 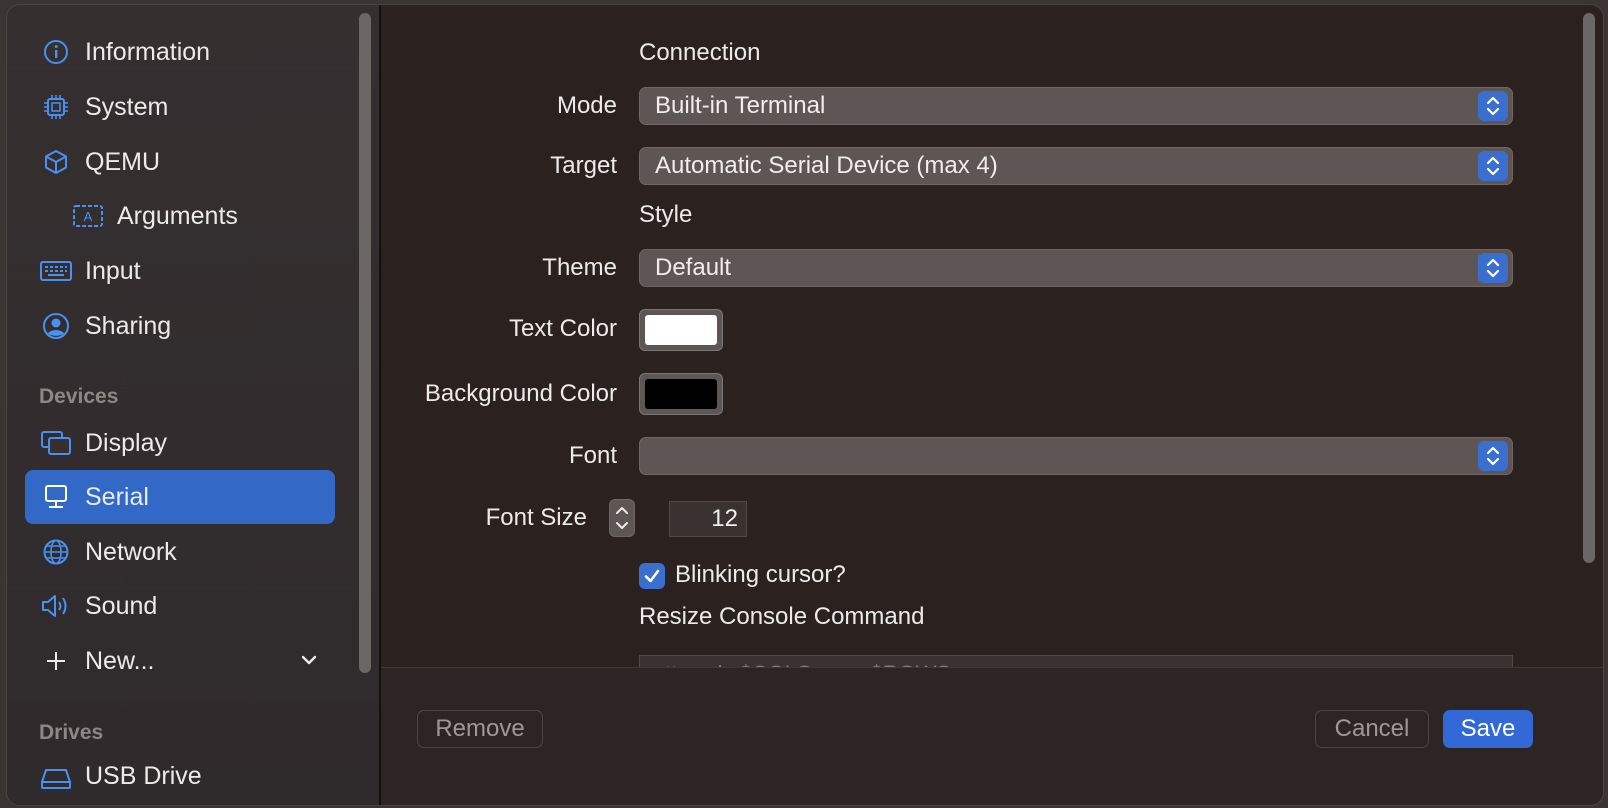 What do you see at coordinates (1488, 729) in the screenshot?
I see `save-button: Save` at bounding box center [1488, 729].